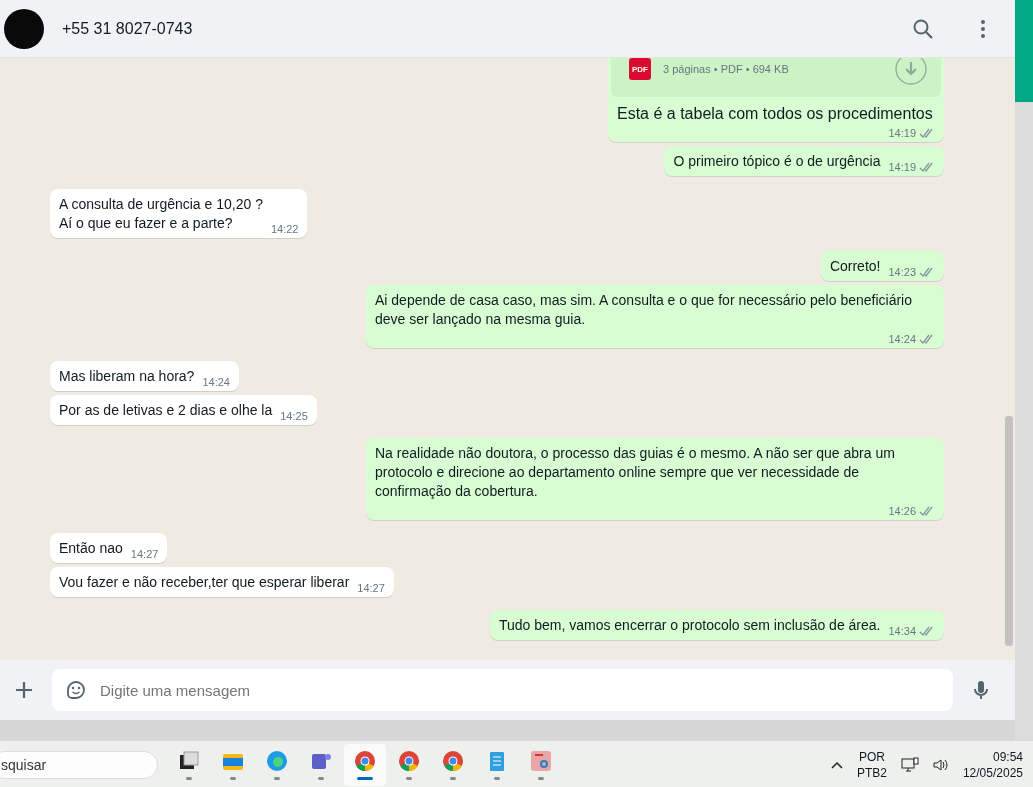 Image resolution: width=1033 pixels, height=787 pixels. What do you see at coordinates (871, 772) in the screenshot?
I see `keyboard-layout-label: PTB2` at bounding box center [871, 772].